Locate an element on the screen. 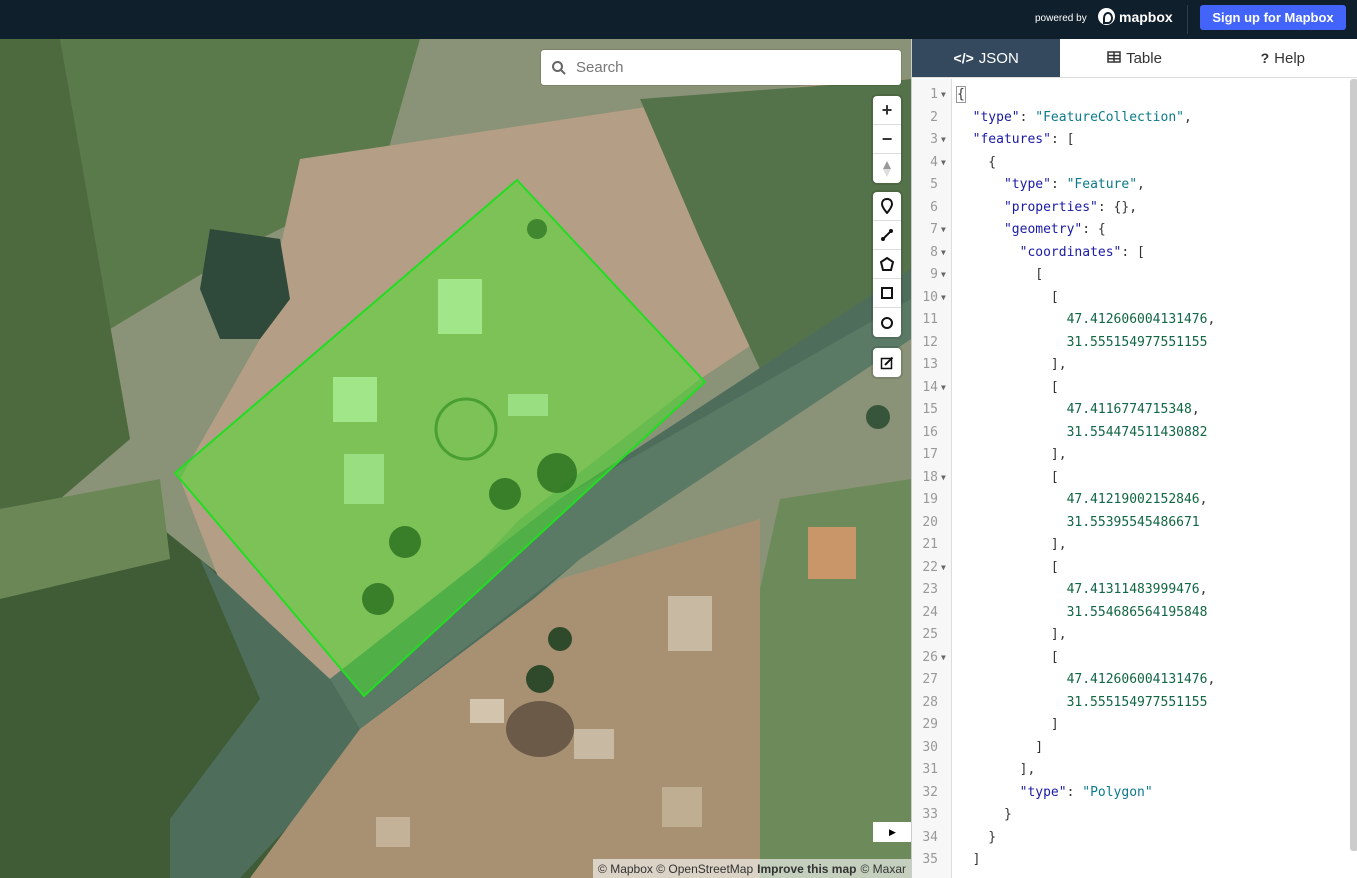 This screenshot has height=878, width=1357. code-line: 3 ▼ "features": [ is located at coordinates (1134, 140).